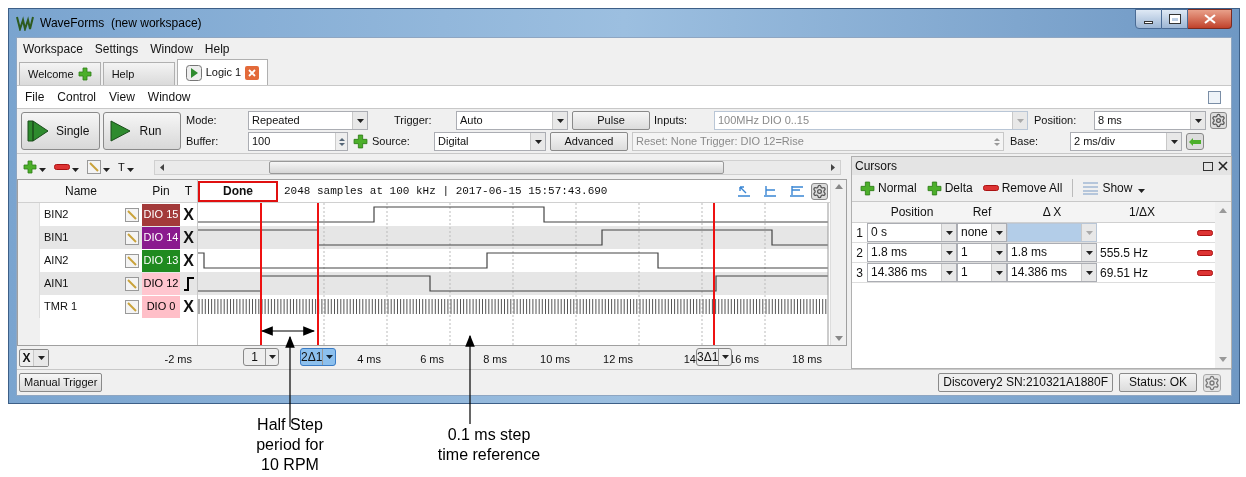 Image resolution: width=1246 pixels, height=477 pixels. I want to click on minimize-button, so click(1148, 19).